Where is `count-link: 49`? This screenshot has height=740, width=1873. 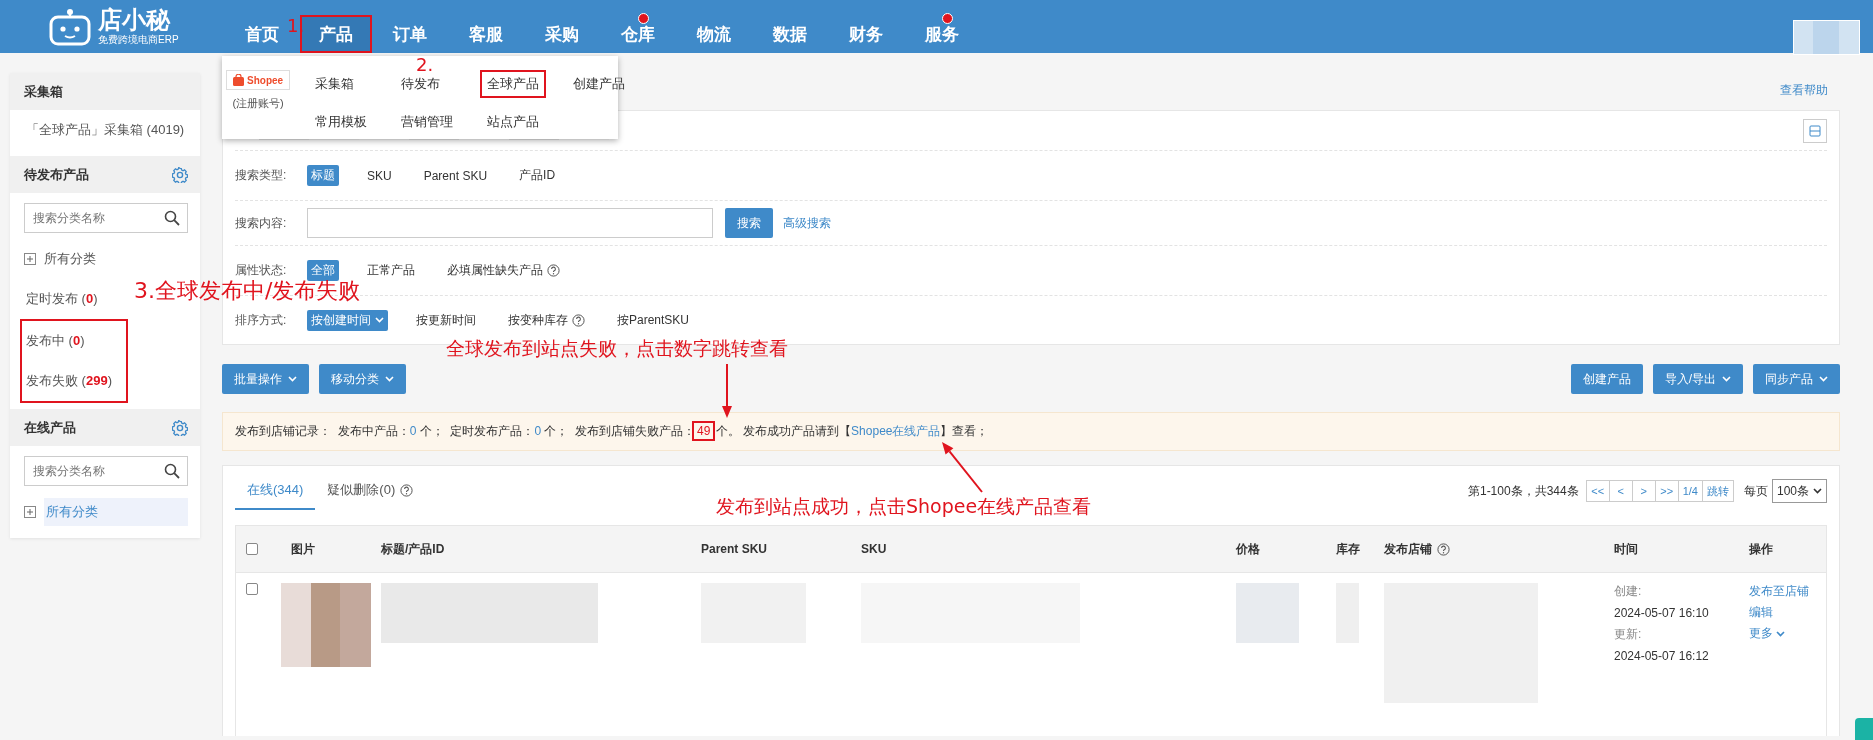
count-link: 49 is located at coordinates (704, 431).